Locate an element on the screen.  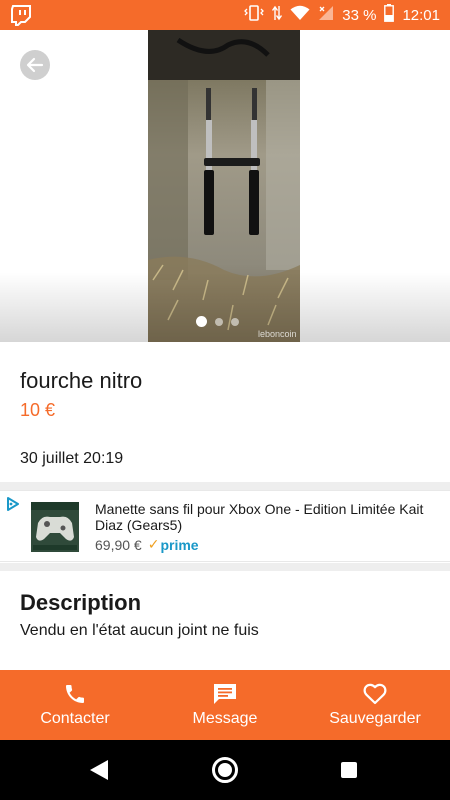
contact-label: Contacter is located at coordinates (75, 718).